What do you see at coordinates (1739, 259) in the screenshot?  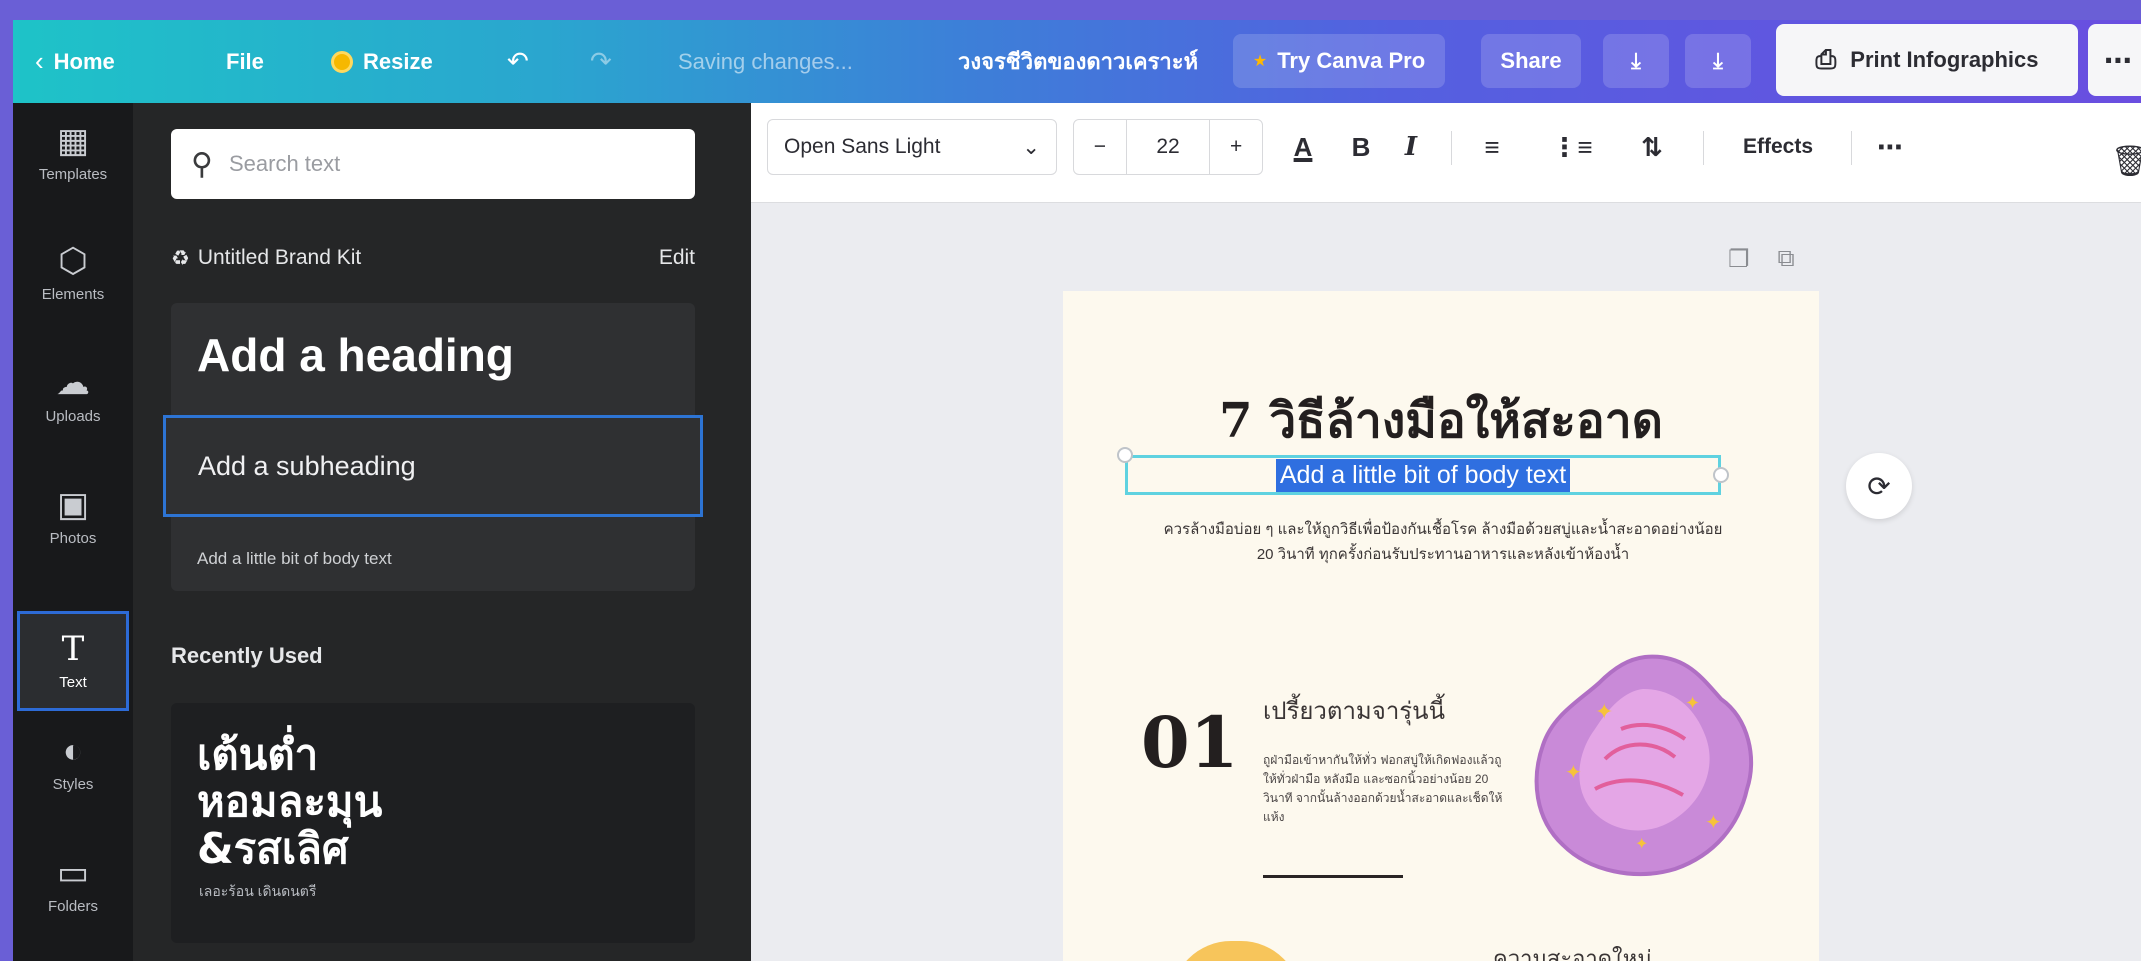 I see `duplicate-page-icon: ❐` at bounding box center [1739, 259].